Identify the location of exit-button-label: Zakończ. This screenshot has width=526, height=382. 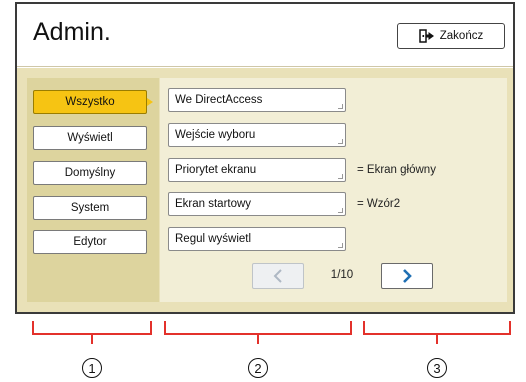
(461, 36).